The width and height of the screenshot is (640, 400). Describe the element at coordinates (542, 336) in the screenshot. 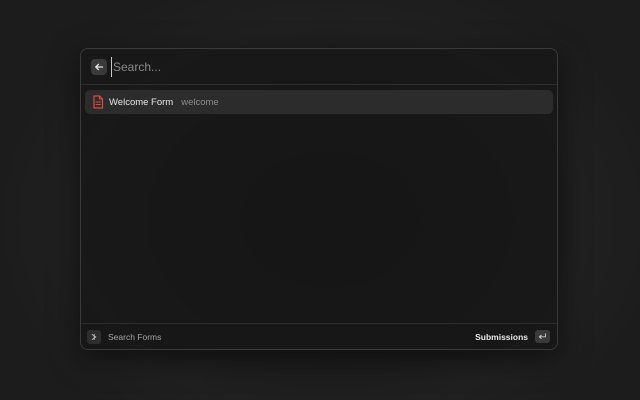

I see `enter-key-icon` at that location.